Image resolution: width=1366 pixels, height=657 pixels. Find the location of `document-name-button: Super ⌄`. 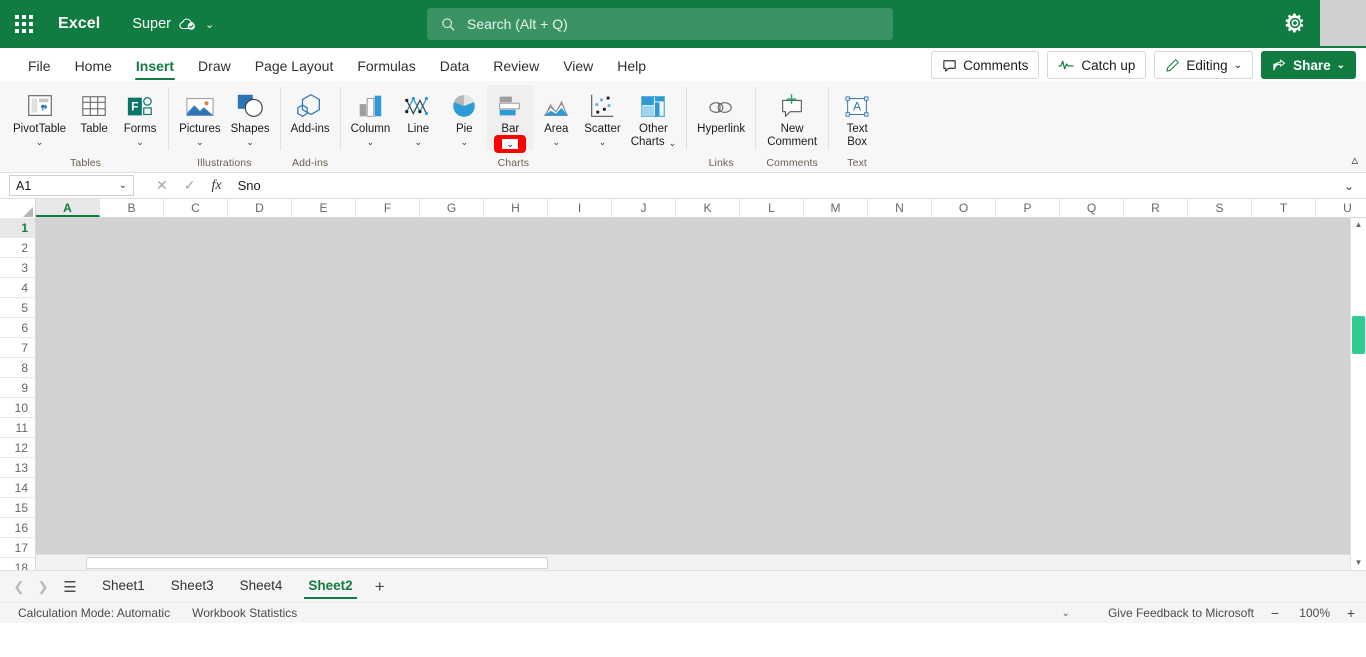

document-name-button: Super ⌄ is located at coordinates (173, 24).